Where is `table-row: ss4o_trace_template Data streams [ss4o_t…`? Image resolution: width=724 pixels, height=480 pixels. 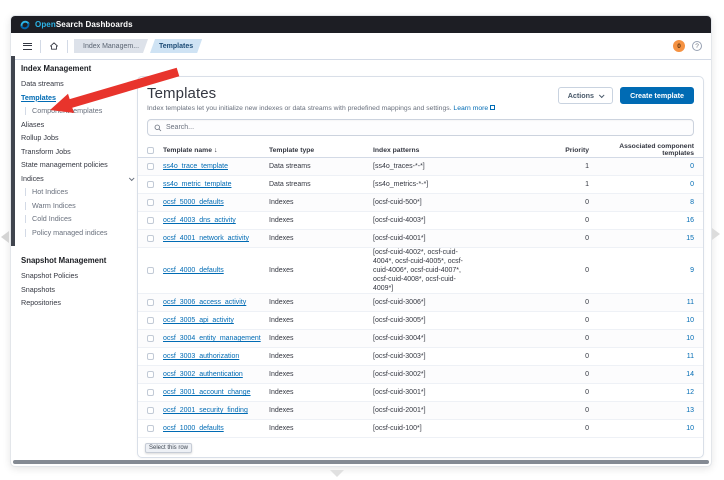
table-row: ss4o_trace_template Data streams [ss4o_t… is located at coordinates (420, 167).